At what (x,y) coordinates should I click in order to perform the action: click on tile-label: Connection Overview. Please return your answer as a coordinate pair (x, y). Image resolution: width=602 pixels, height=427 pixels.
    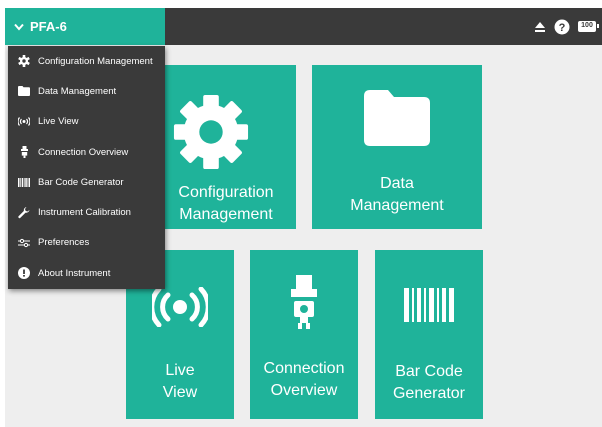
    Looking at the image, I should click on (304, 380).